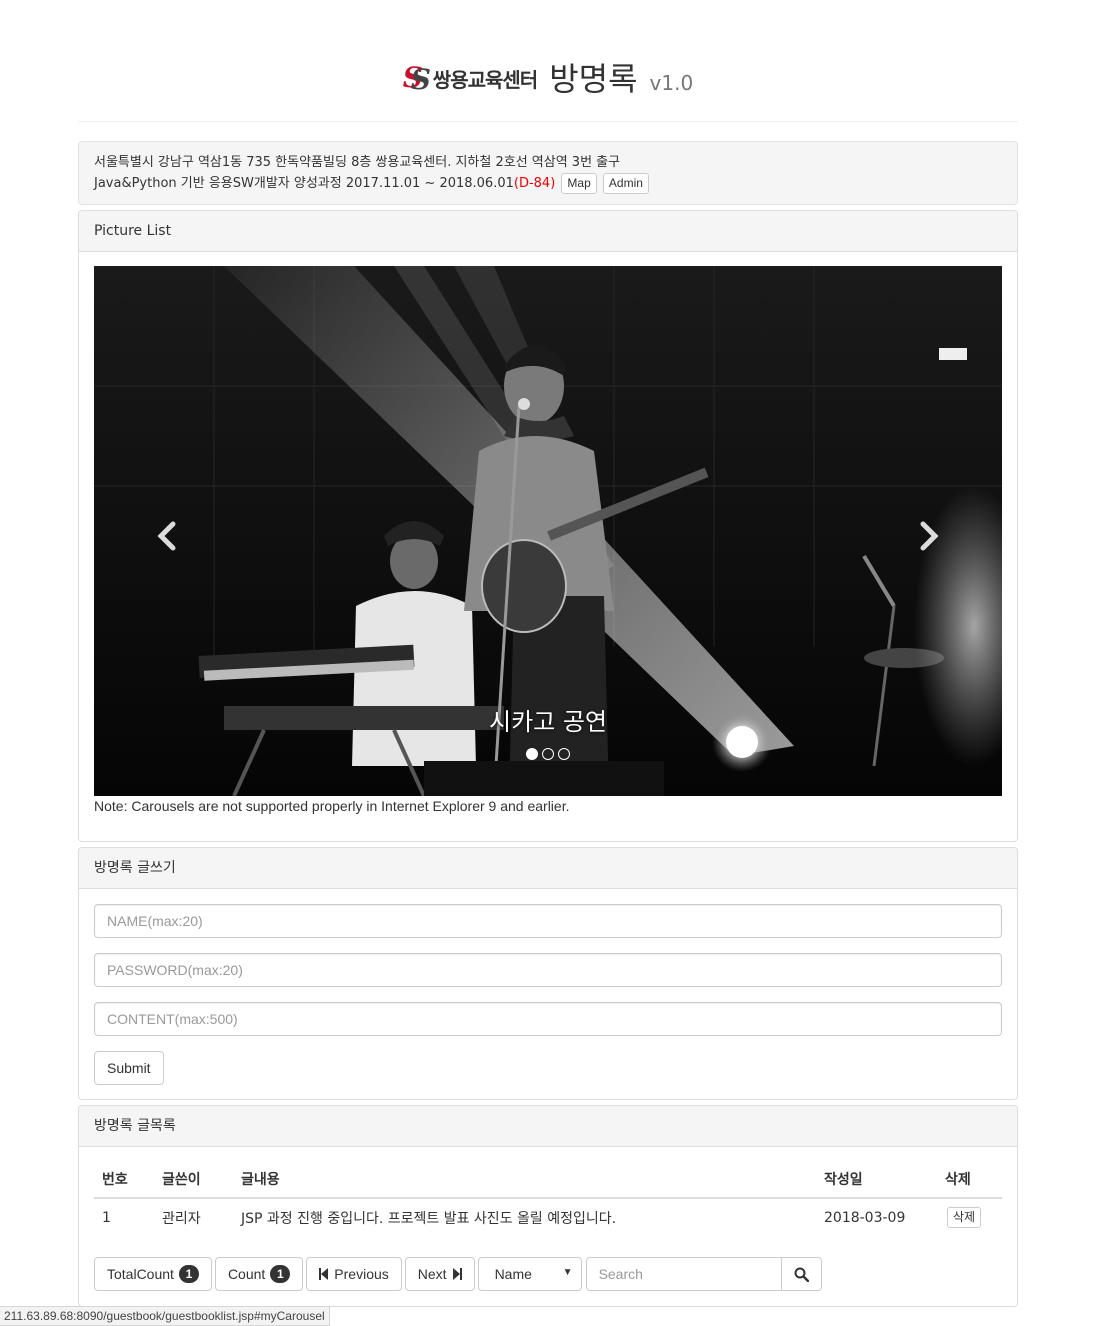 Image resolution: width=1096 pixels, height=1326 pixels. What do you see at coordinates (671, 83) in the screenshot?
I see `version-label: v1.0` at bounding box center [671, 83].